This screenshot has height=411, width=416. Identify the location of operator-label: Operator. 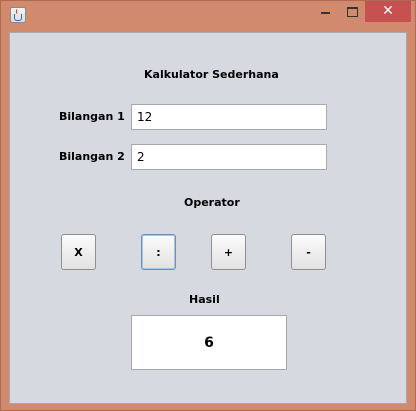
(212, 202).